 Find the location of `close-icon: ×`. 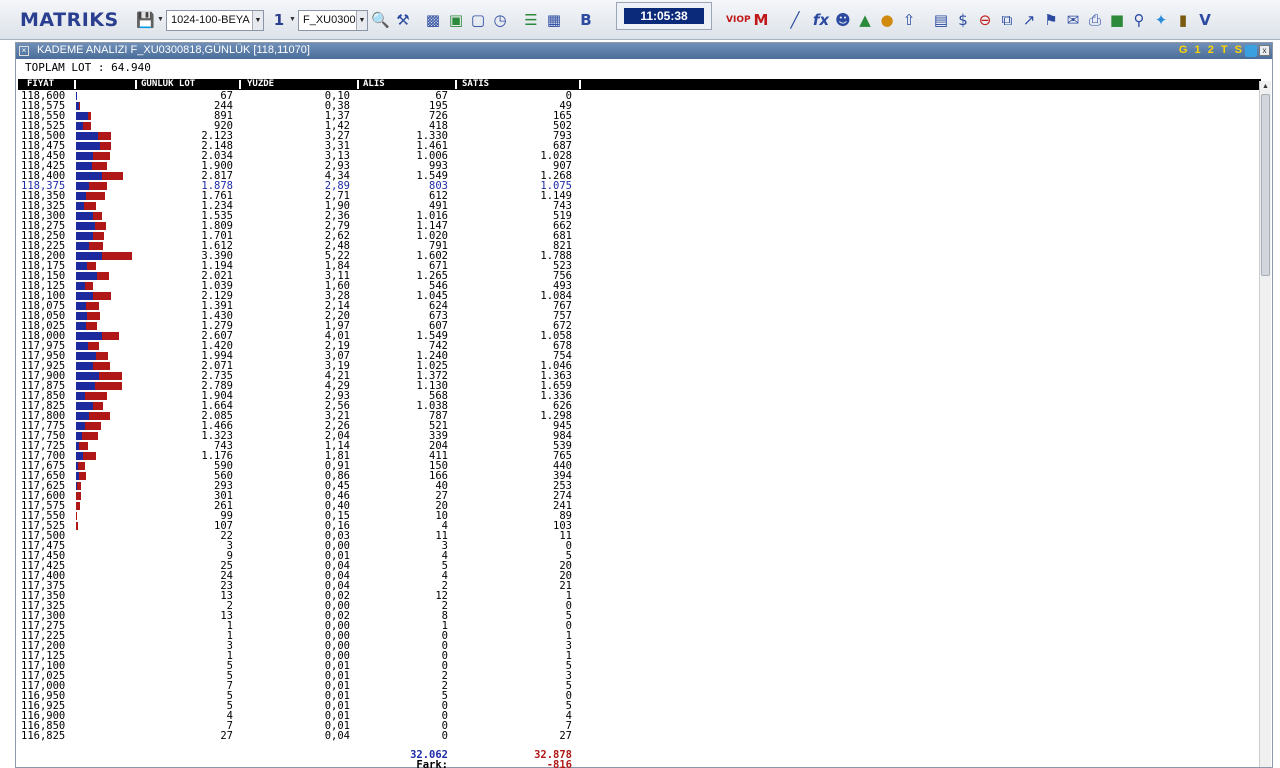

close-icon: × is located at coordinates (24, 51).